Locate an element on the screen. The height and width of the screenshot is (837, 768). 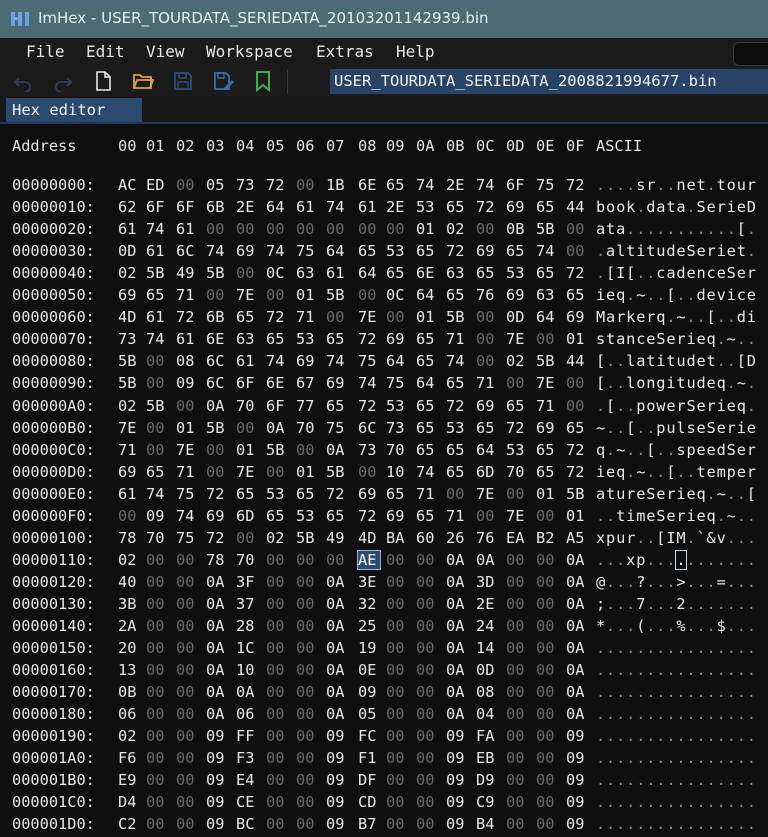
ascii-char: s is located at coordinates (641, 185).